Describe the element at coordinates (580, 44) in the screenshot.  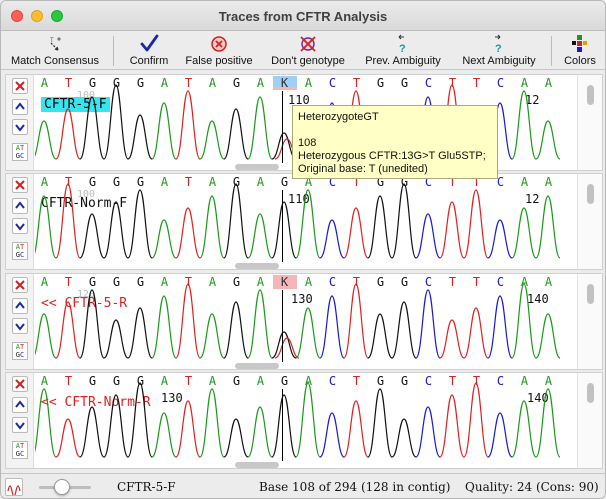
I see `colors-icon` at that location.